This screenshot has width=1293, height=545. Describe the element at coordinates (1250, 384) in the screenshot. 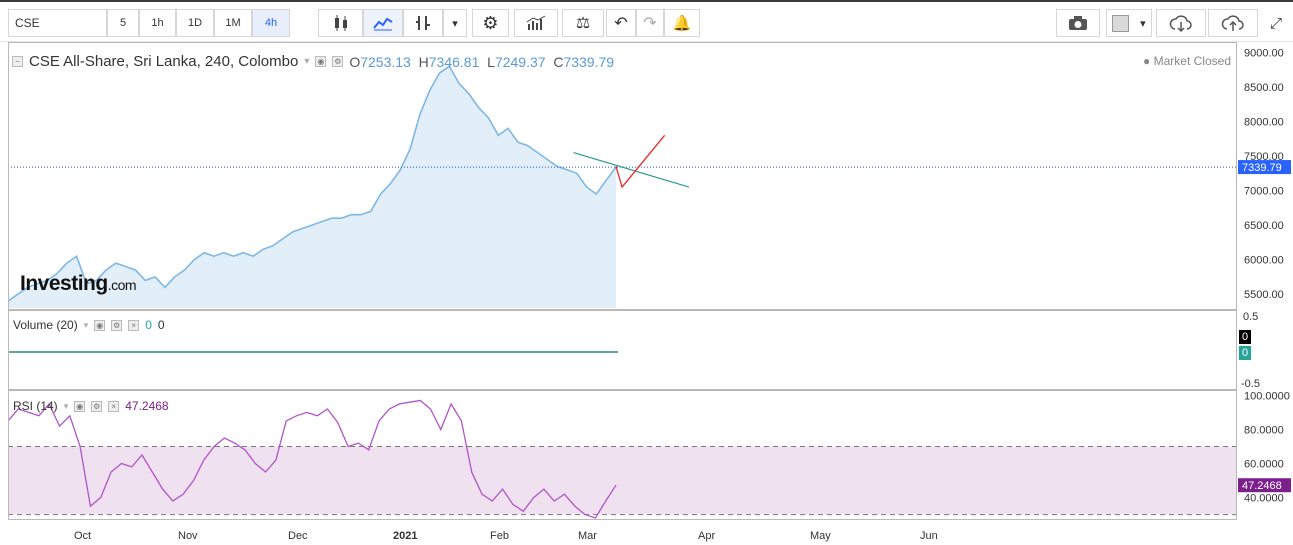

I see `volume-axis-label: -0.5` at that location.